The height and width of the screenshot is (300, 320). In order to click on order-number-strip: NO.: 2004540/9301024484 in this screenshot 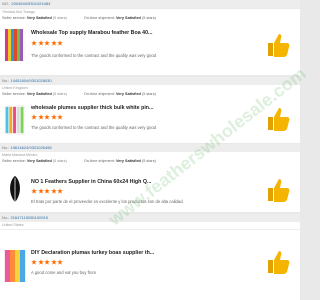, I will do `click(150, 4)`.